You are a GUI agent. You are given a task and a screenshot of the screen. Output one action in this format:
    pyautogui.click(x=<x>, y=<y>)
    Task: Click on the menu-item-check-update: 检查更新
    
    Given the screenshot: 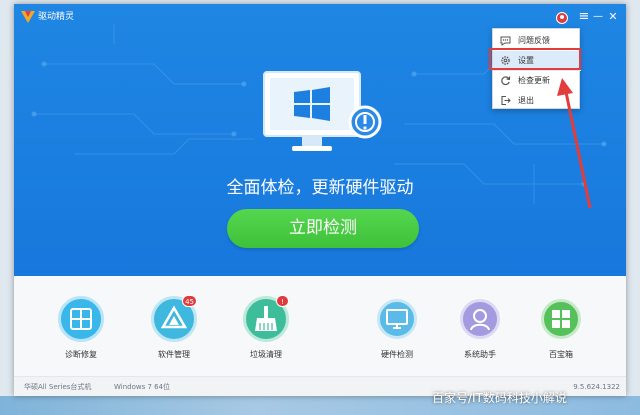 What is the action you would take?
    pyautogui.click(x=537, y=81)
    